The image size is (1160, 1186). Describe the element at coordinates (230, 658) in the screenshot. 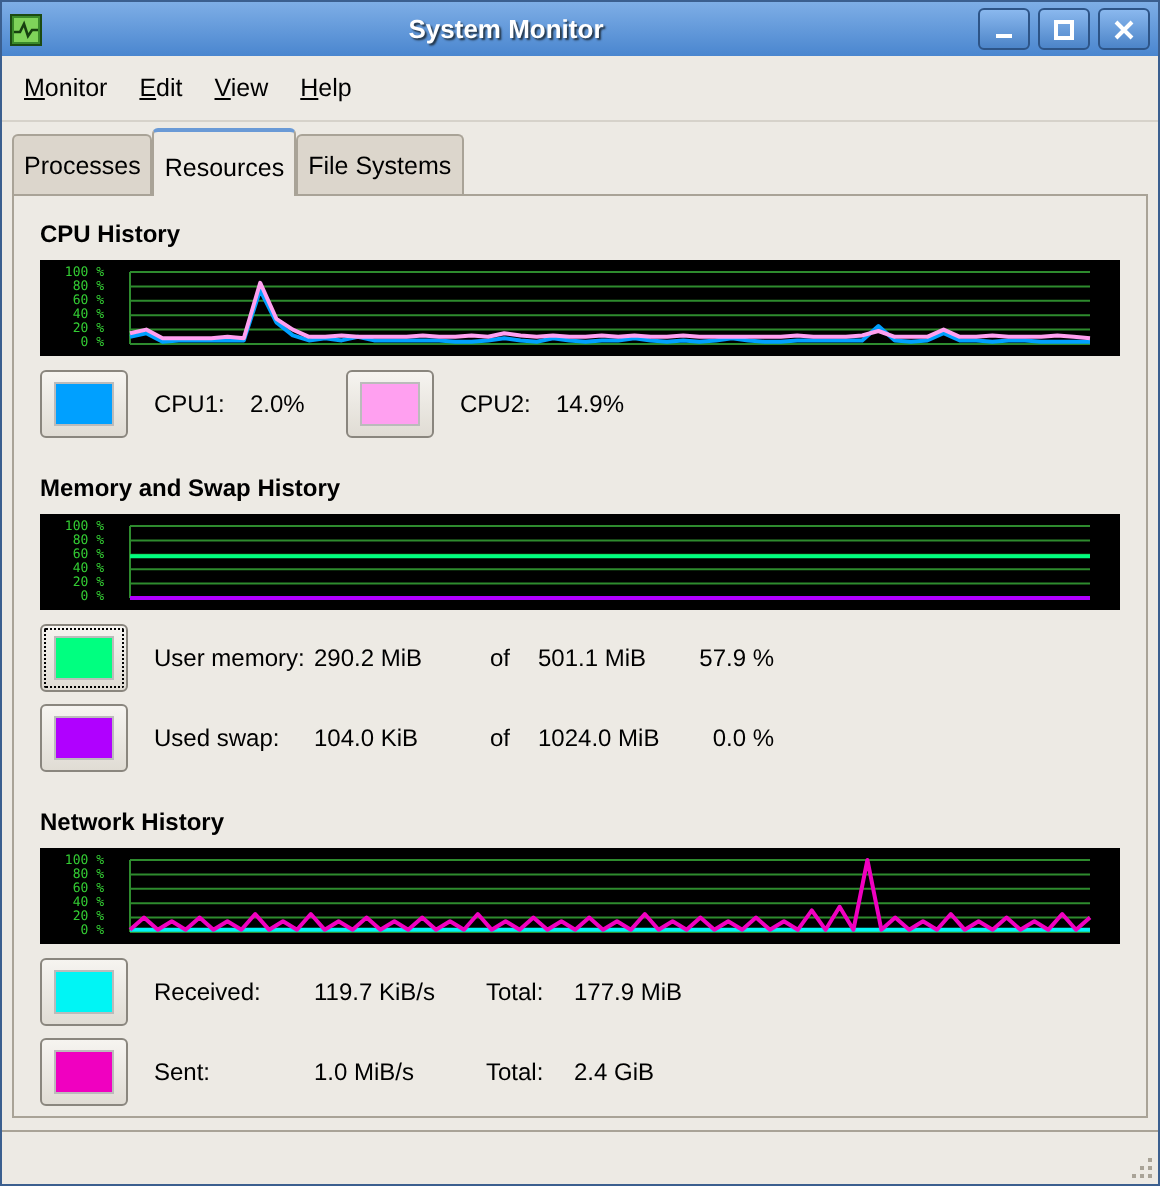

I see `memory-label: User memory:` at that location.